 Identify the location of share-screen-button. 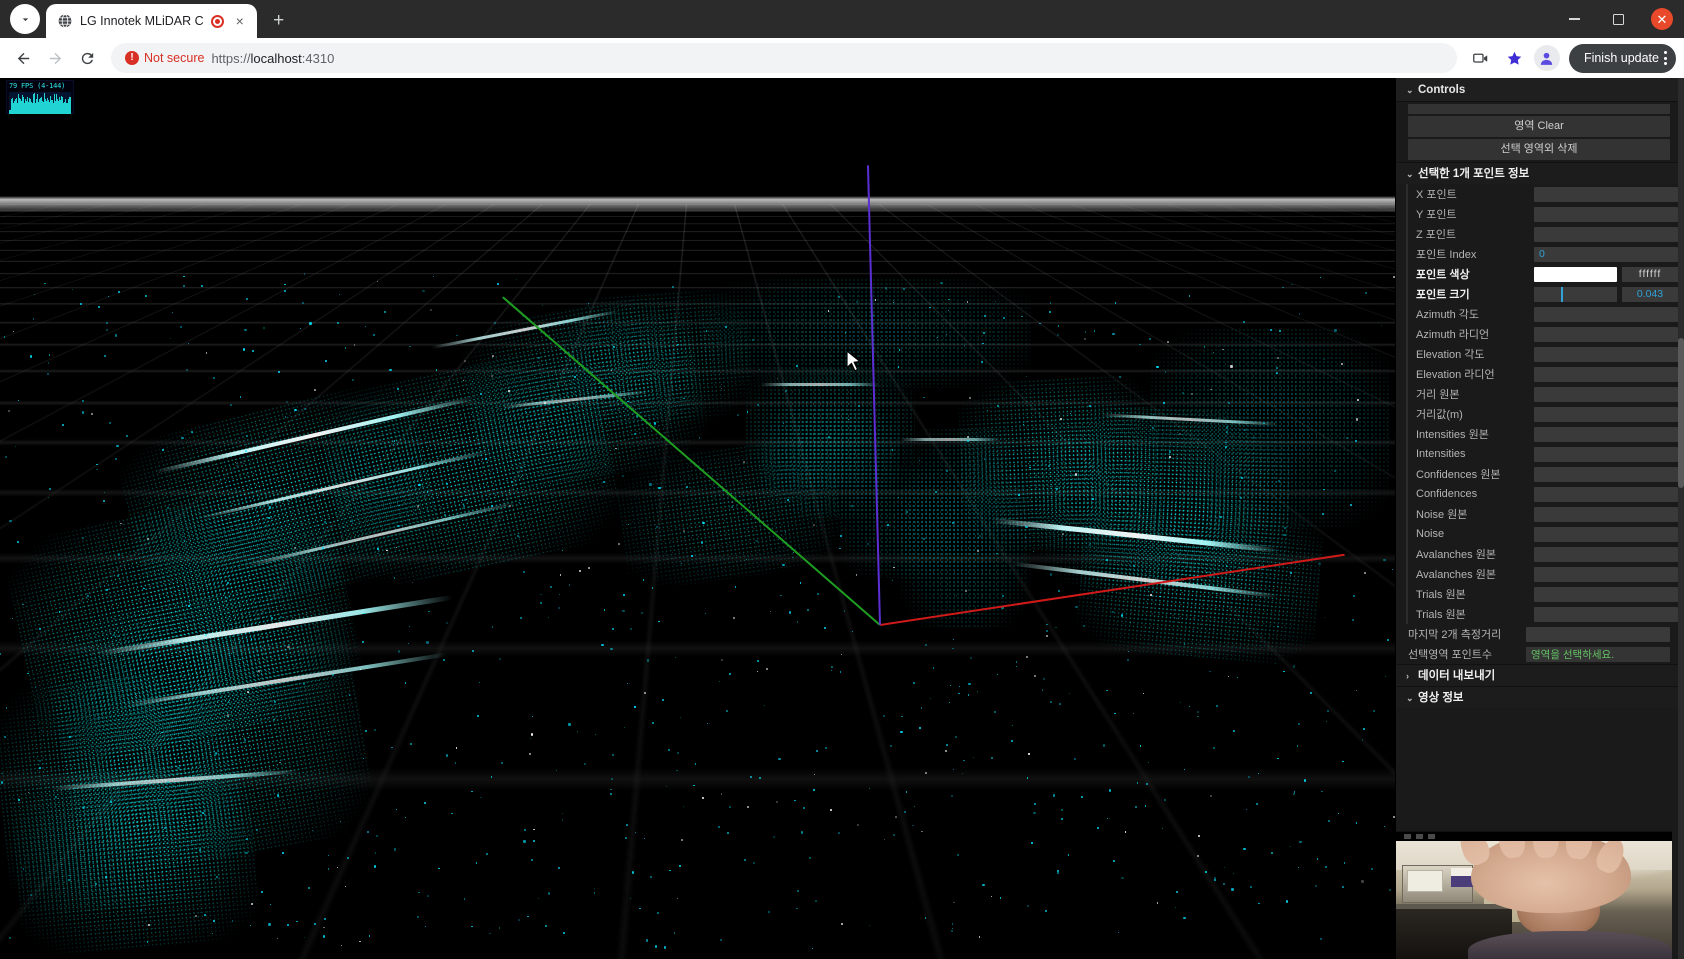
(1481, 58).